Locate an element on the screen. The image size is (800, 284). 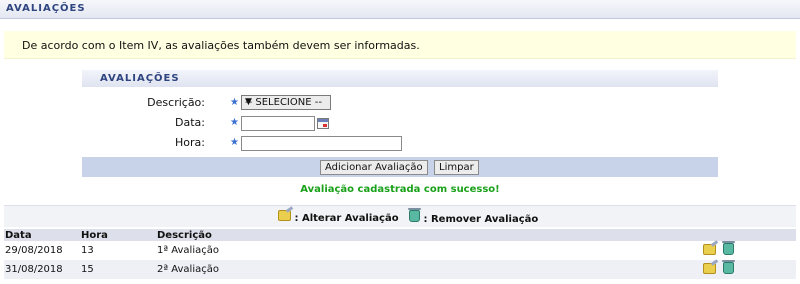
clear-button: Limpar is located at coordinates (456, 167).